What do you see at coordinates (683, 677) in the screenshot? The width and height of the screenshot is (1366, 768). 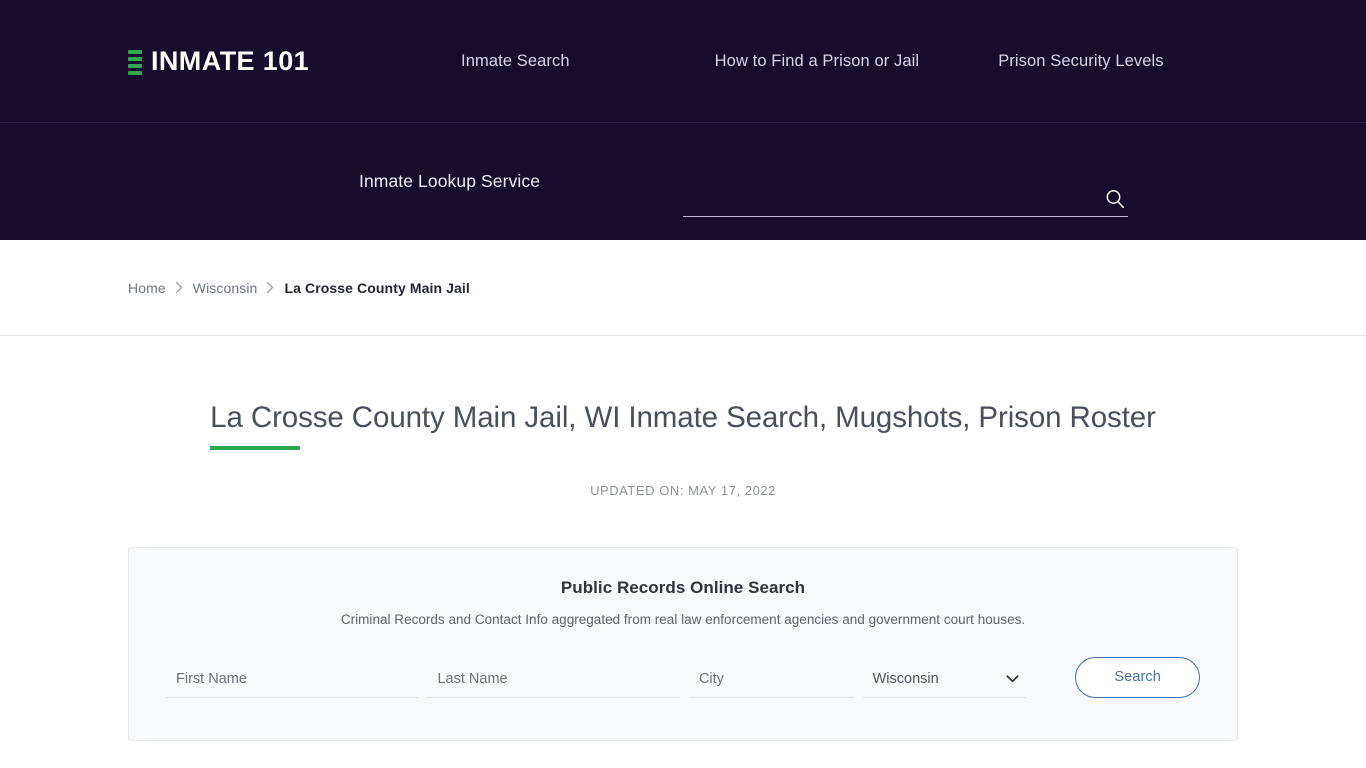 I see `public-records-form: Wisconsin Search` at bounding box center [683, 677].